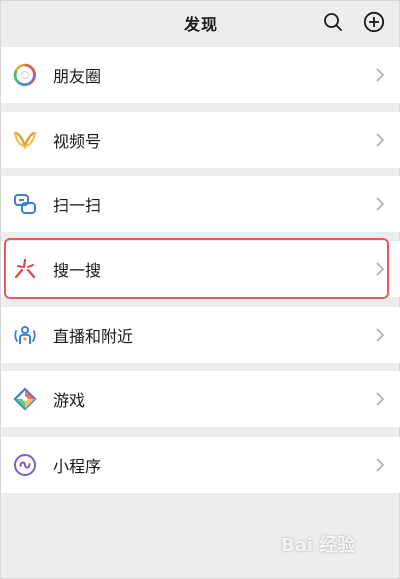 The width and height of the screenshot is (400, 579). I want to click on scan-icon, so click(25, 204).